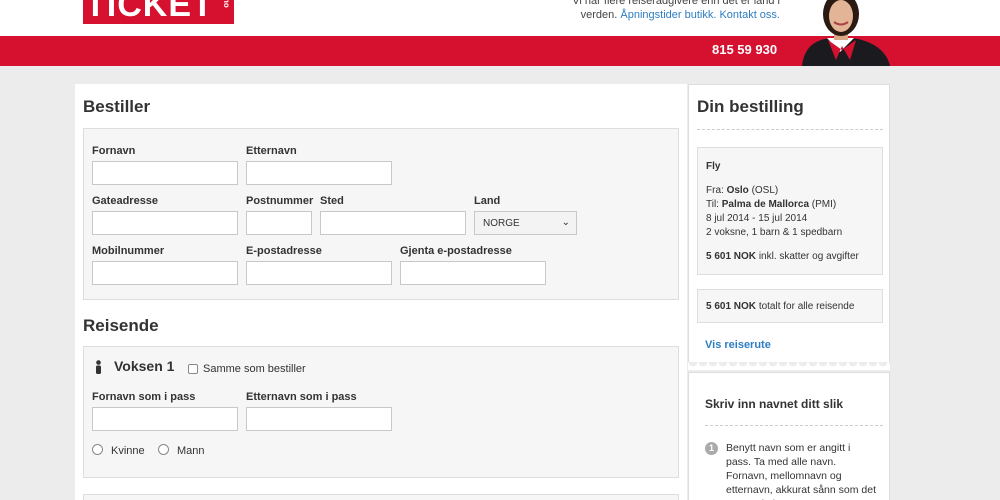  Describe the element at coordinates (789, 366) in the screenshot. I see `zigzag-edge` at that location.